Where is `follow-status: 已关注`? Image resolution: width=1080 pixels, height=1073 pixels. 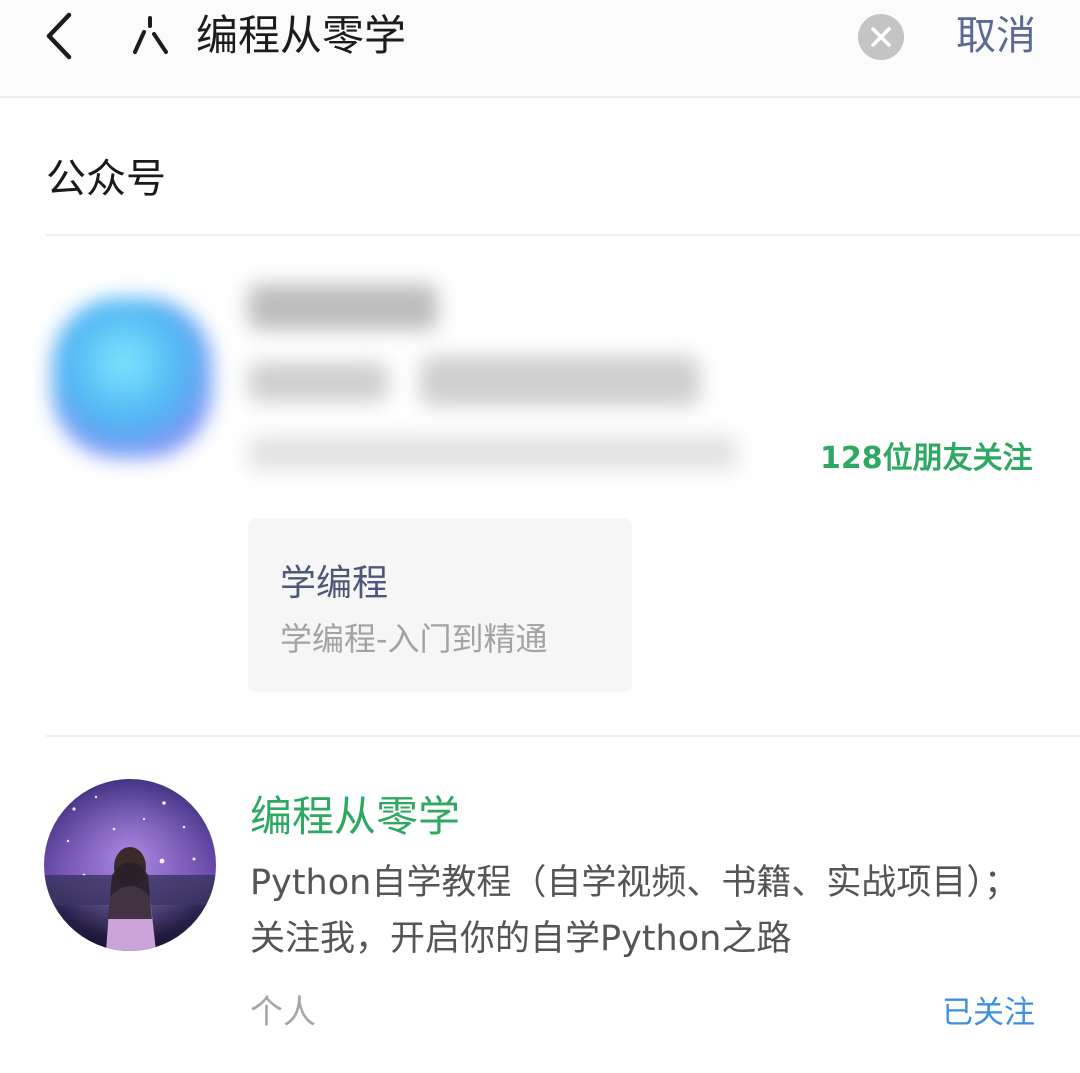 follow-status: 已关注 is located at coordinates (988, 1009).